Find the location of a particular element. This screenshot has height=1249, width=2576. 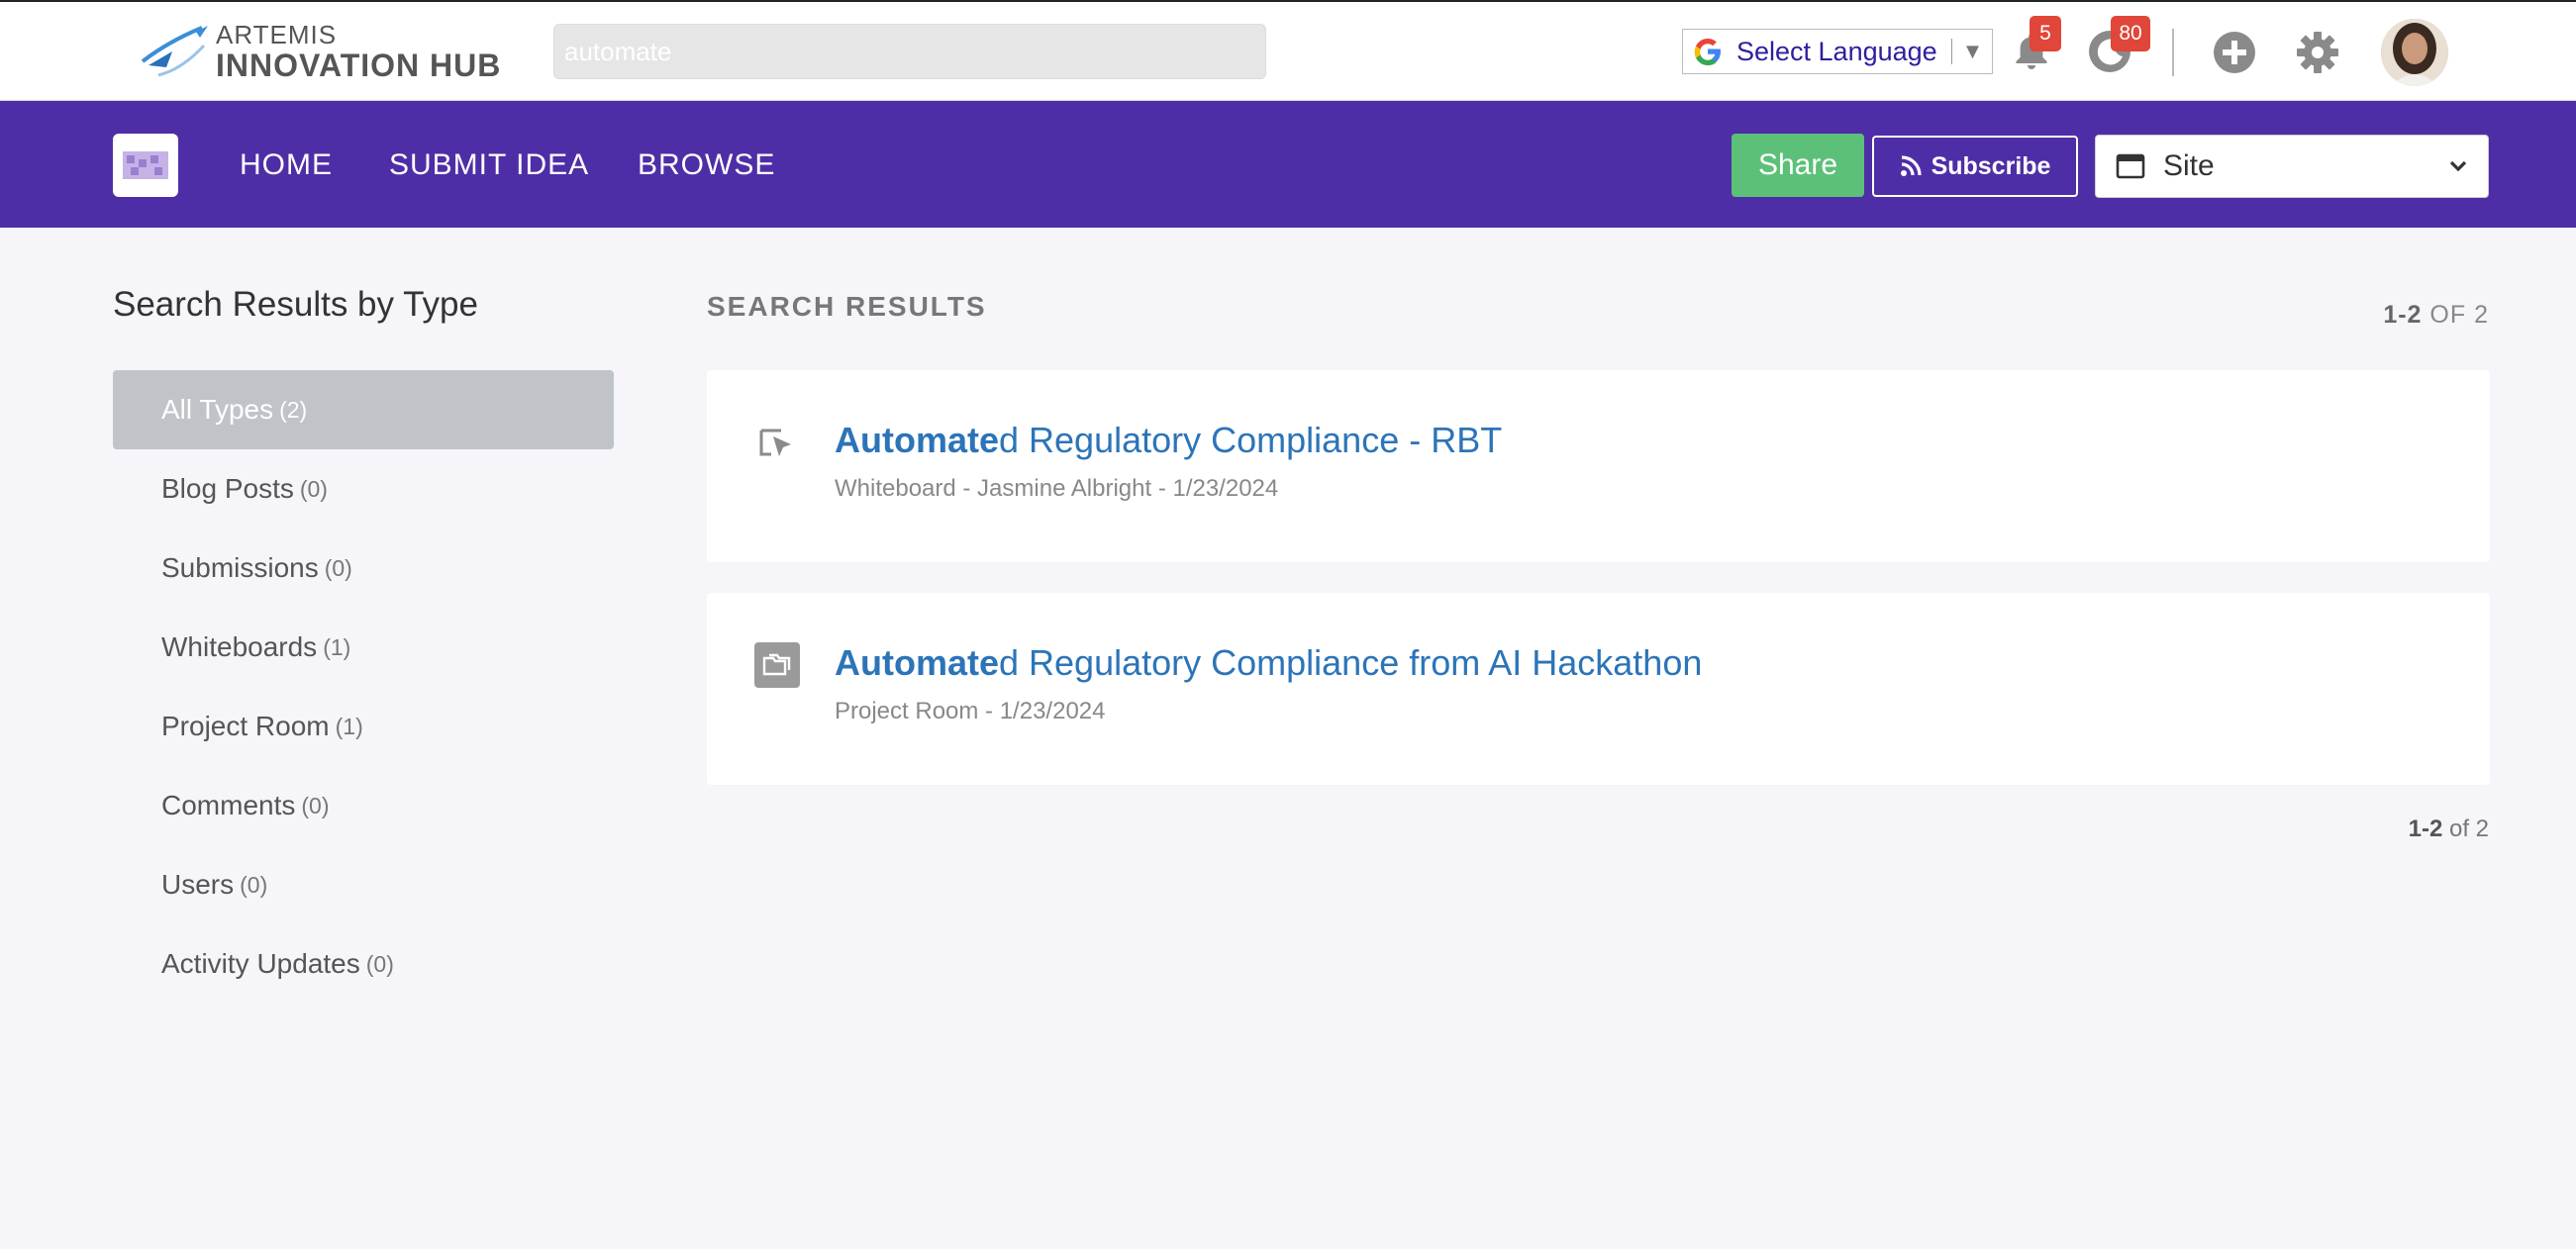

filter-label: Activity Updates is located at coordinates (260, 963).